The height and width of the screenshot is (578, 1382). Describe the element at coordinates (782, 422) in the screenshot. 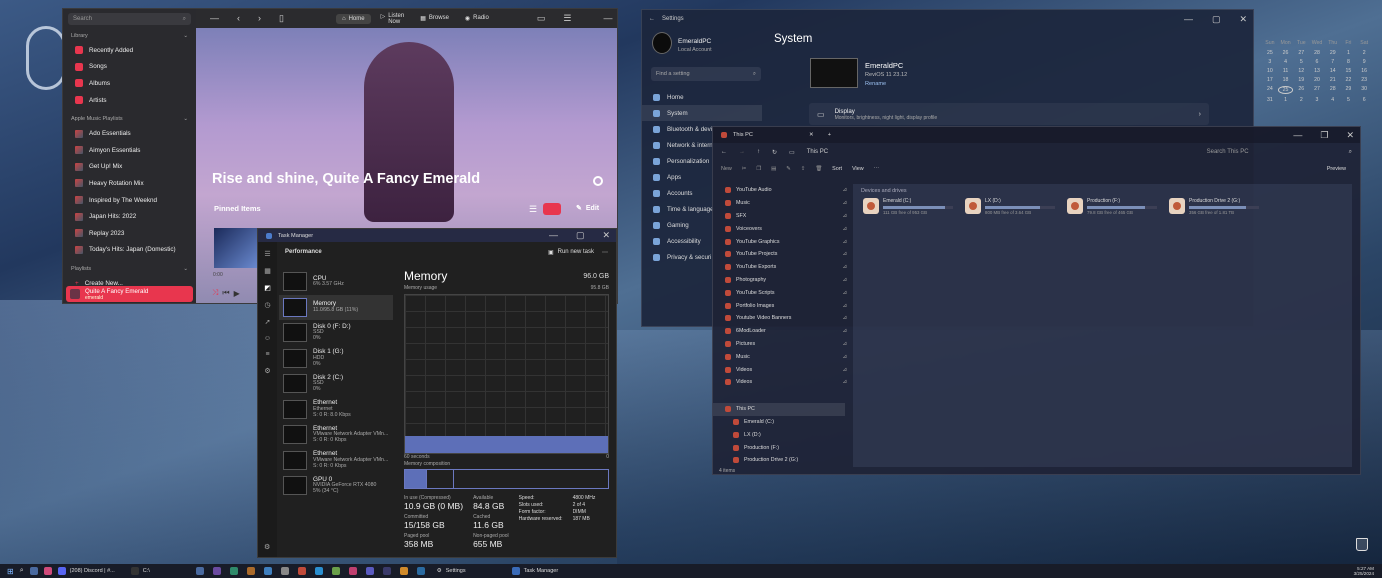

I see `tree-drive-item: Emerald (C:)` at that location.